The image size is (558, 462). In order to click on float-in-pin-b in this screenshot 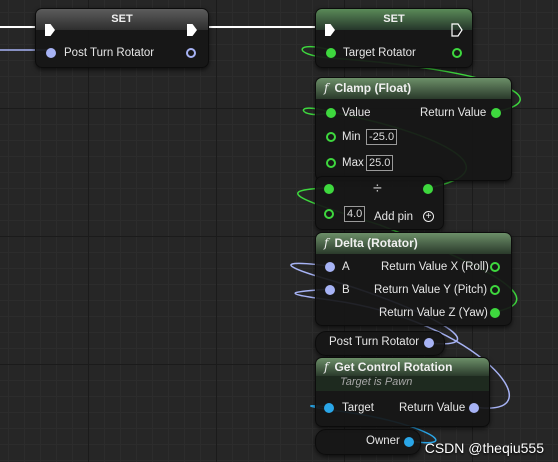, I will do `click(329, 214)`.